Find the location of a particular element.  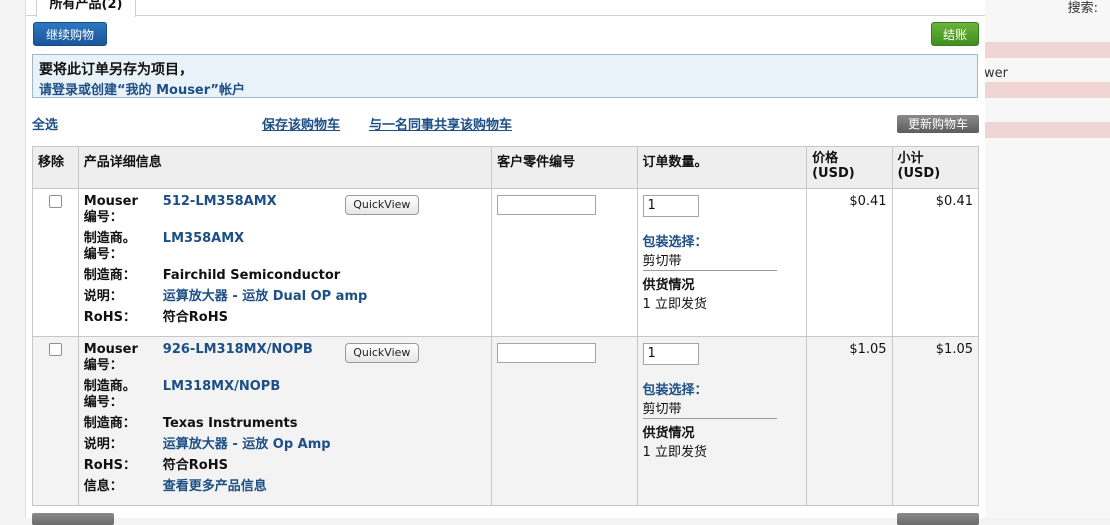

mfr-no-link: LM318MX/NOPB is located at coordinates (221, 395).